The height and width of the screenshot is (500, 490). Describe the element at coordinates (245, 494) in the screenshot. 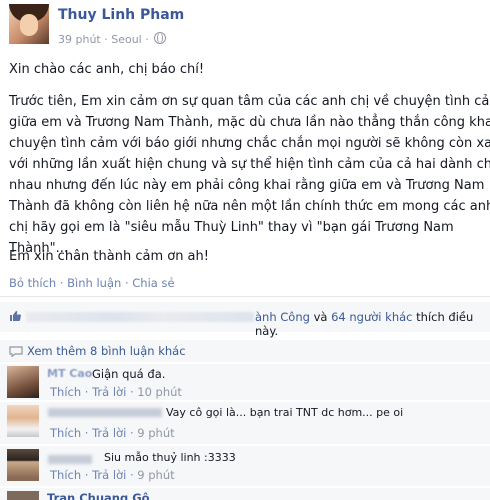

I see `comment-item: Tran Chuang Gô` at that location.